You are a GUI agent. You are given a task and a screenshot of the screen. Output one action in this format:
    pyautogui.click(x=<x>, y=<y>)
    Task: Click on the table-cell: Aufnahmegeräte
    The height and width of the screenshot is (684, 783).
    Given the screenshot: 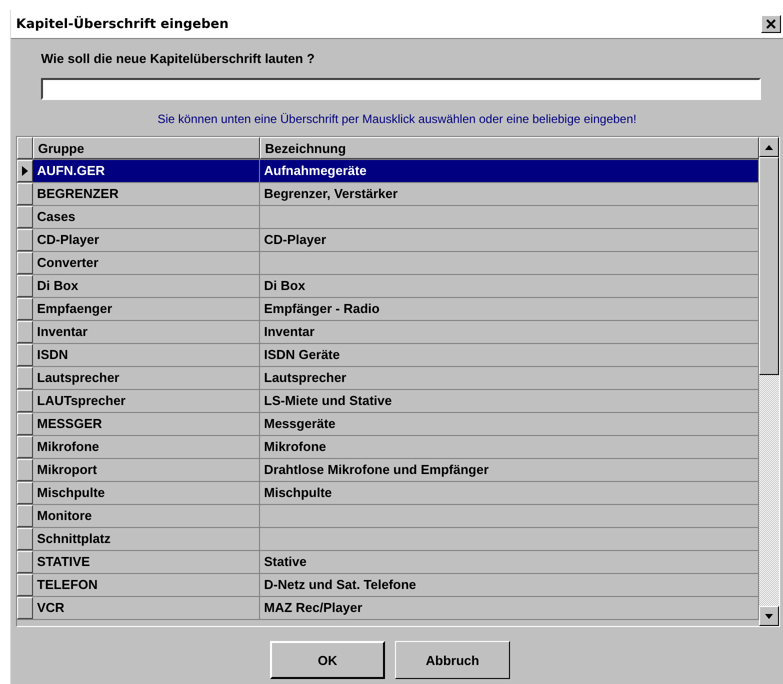 What is the action you would take?
    pyautogui.click(x=509, y=171)
    